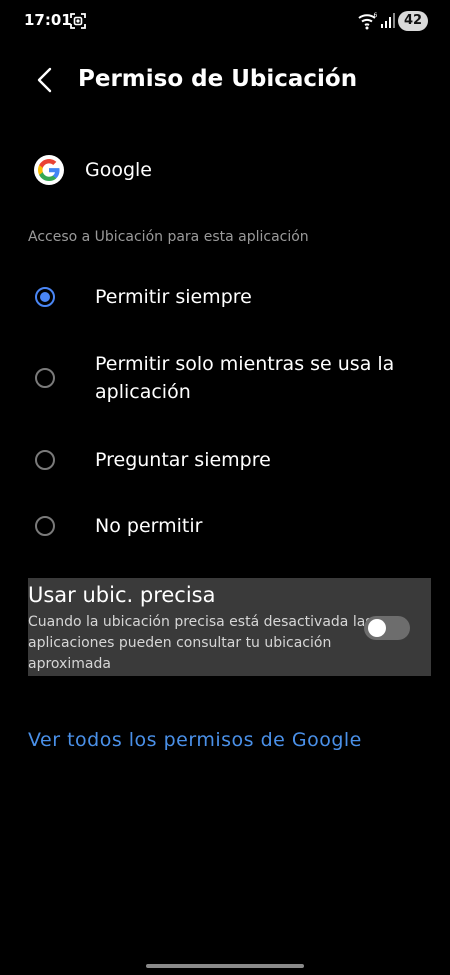 The height and width of the screenshot is (975, 450). I want to click on toggle-knob, so click(377, 628).